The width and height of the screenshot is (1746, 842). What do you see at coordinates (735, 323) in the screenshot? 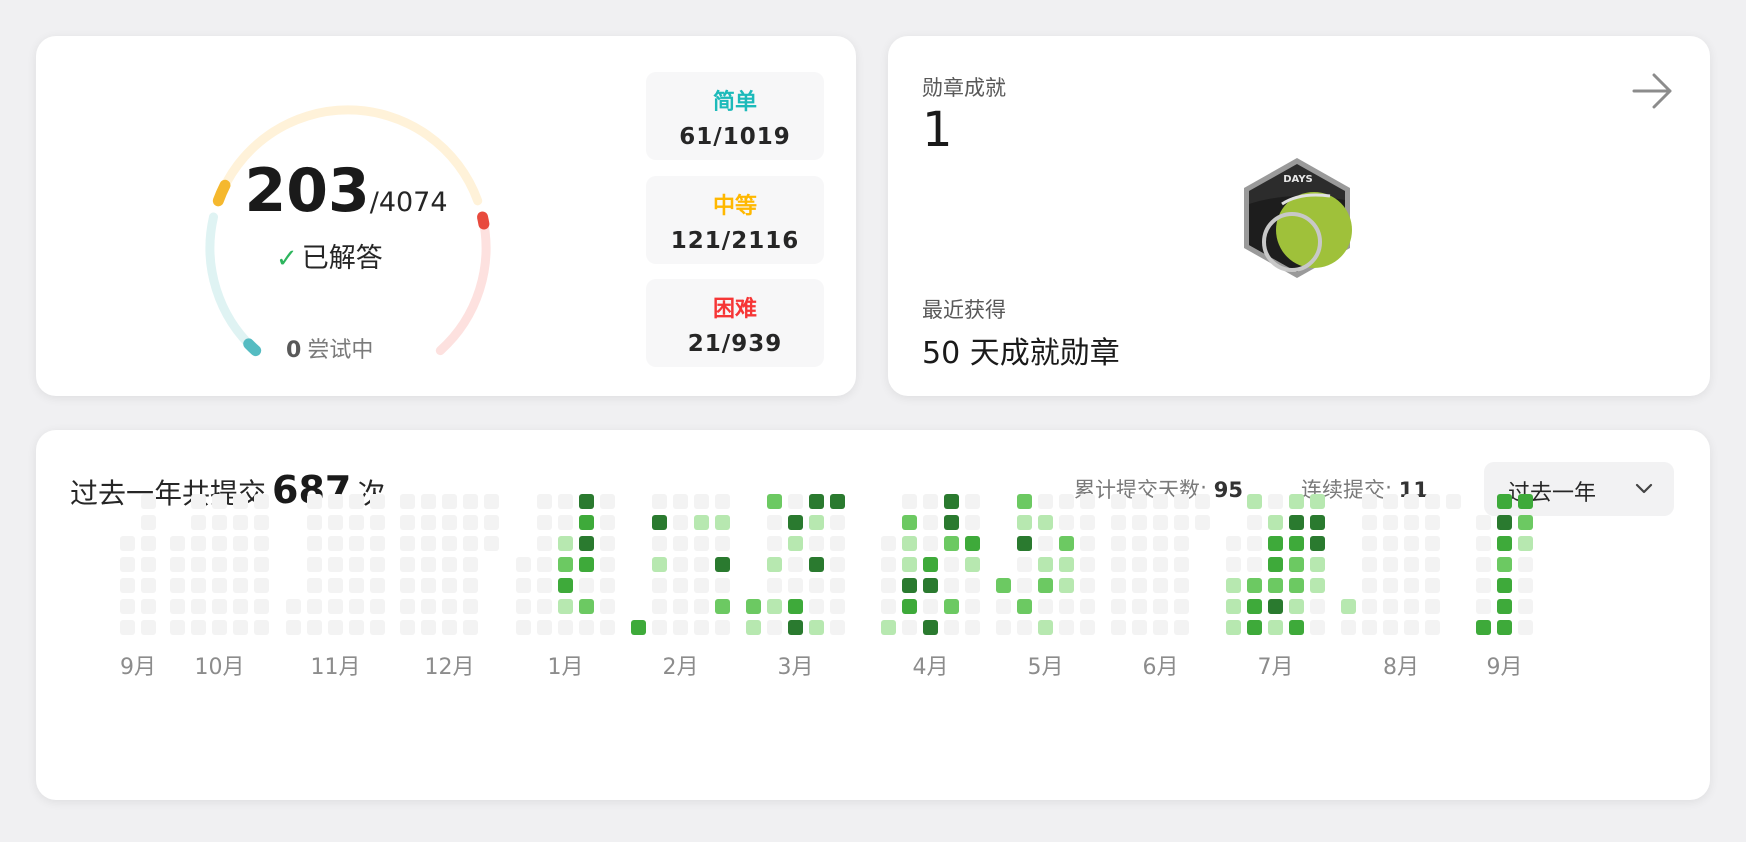
I see `difficulty-hard: 困难 21/939` at bounding box center [735, 323].